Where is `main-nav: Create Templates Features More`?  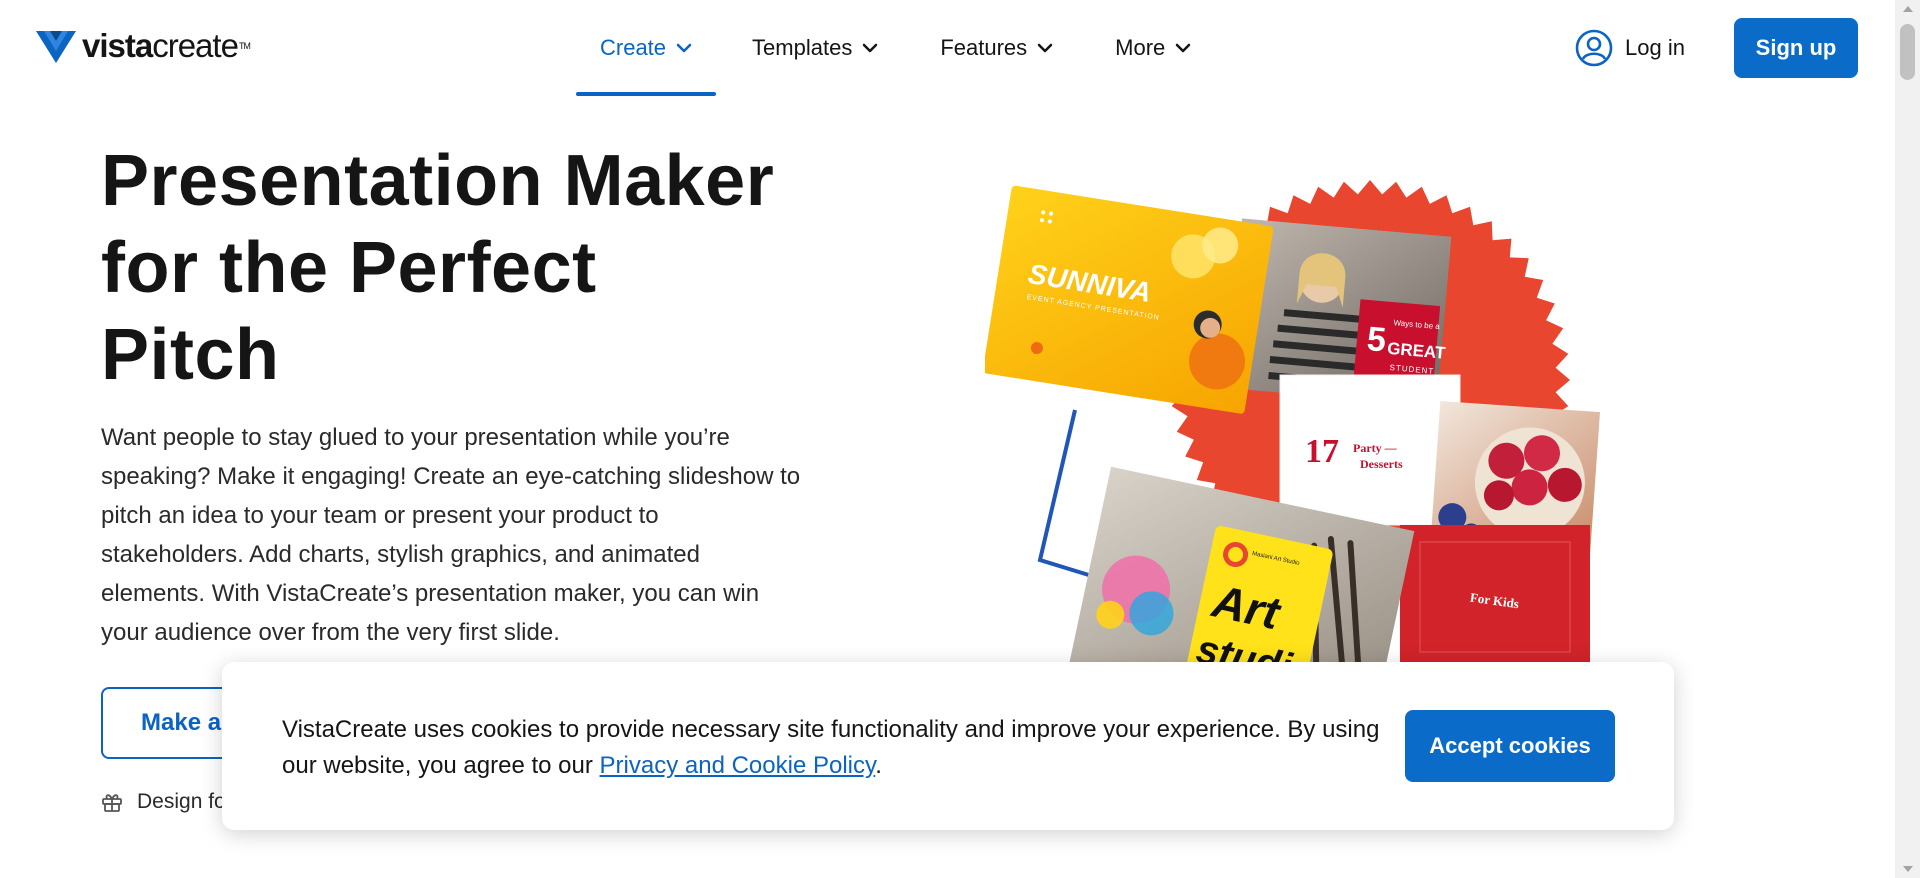 main-nav: Create Templates Features More is located at coordinates (895, 48).